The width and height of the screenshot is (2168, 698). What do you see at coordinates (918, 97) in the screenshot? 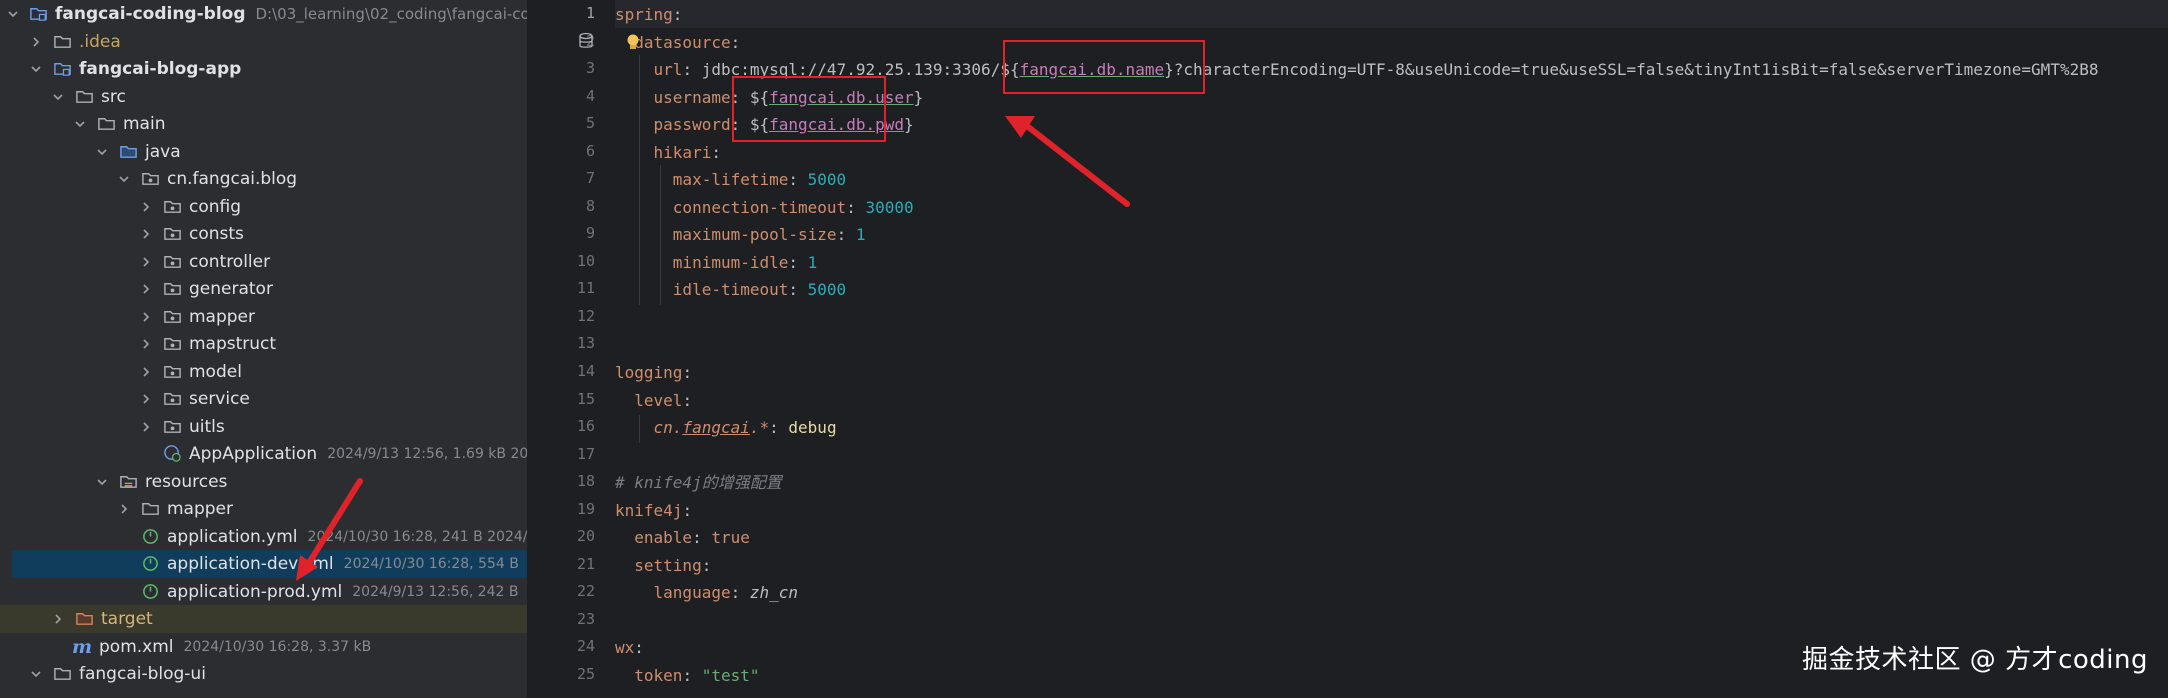
I see `yaml-value: }` at bounding box center [918, 97].